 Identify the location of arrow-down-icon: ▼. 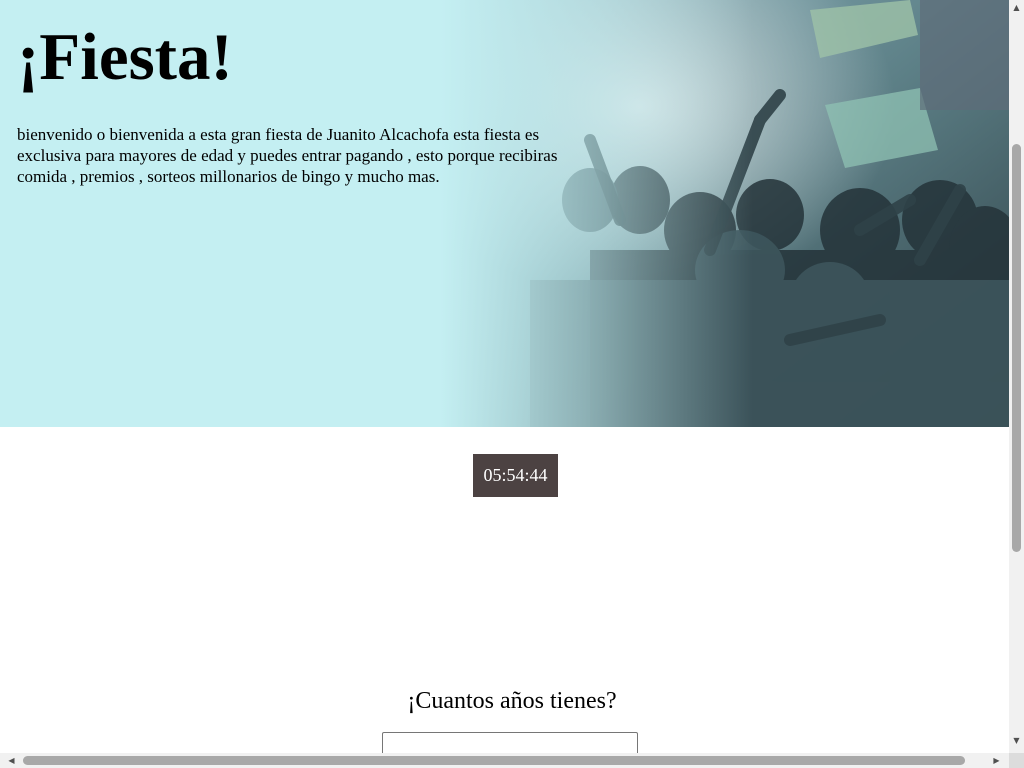
(1016, 740).